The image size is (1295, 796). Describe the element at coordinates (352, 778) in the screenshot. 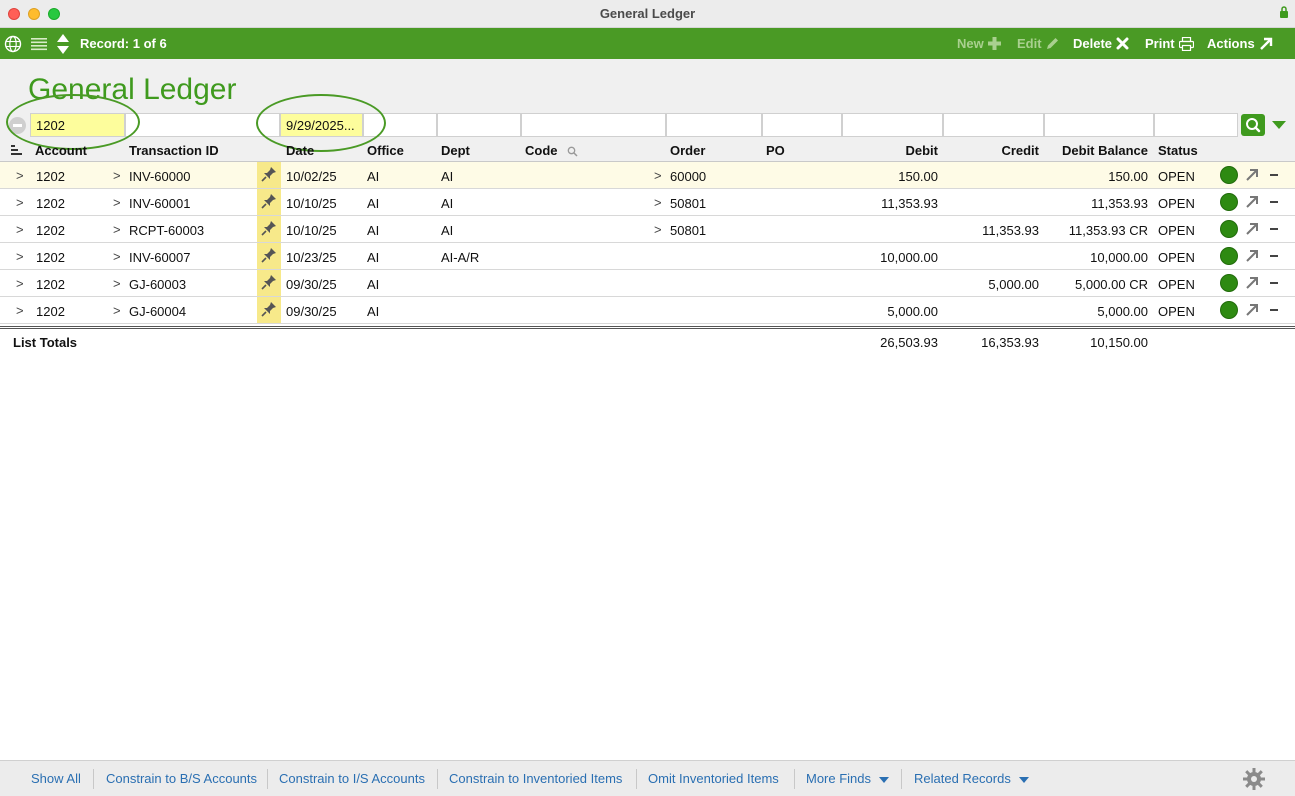

I see `constrain-is-link: Constrain to I/S Accounts` at that location.